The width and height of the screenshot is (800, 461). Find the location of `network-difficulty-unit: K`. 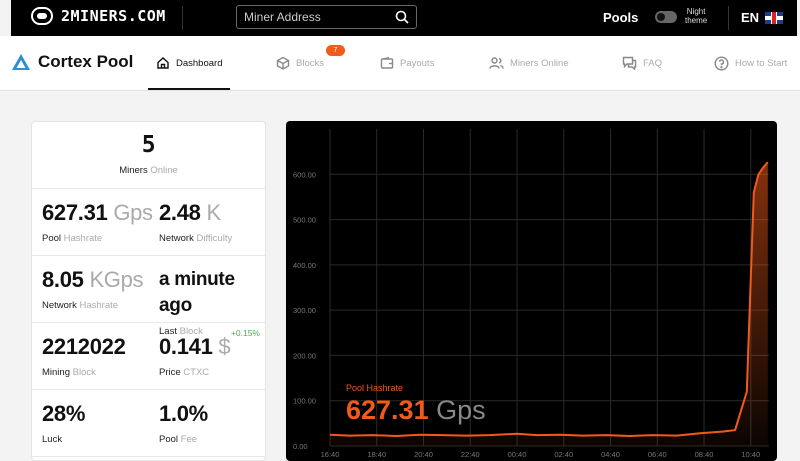

network-difficulty-unit: K is located at coordinates (213, 212).